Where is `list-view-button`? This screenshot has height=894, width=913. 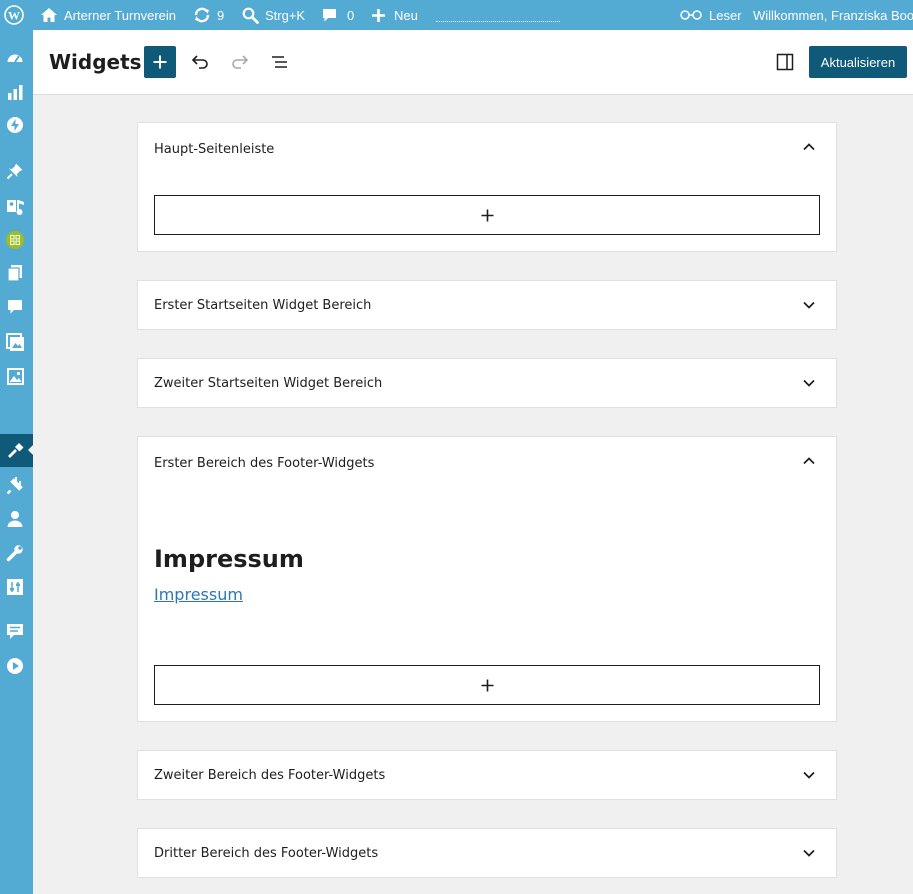
list-view-button is located at coordinates (280, 62).